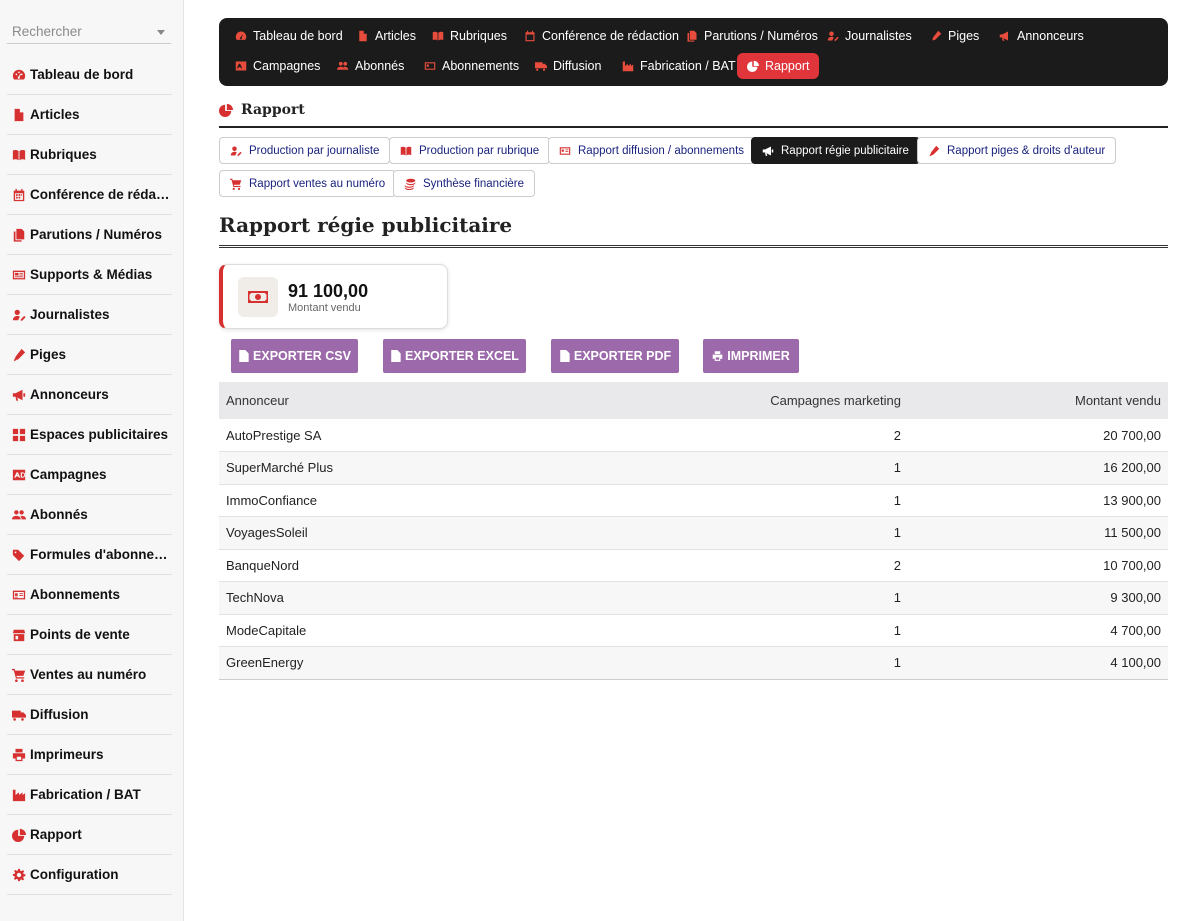  What do you see at coordinates (19, 155) in the screenshot?
I see `book-icon` at bounding box center [19, 155].